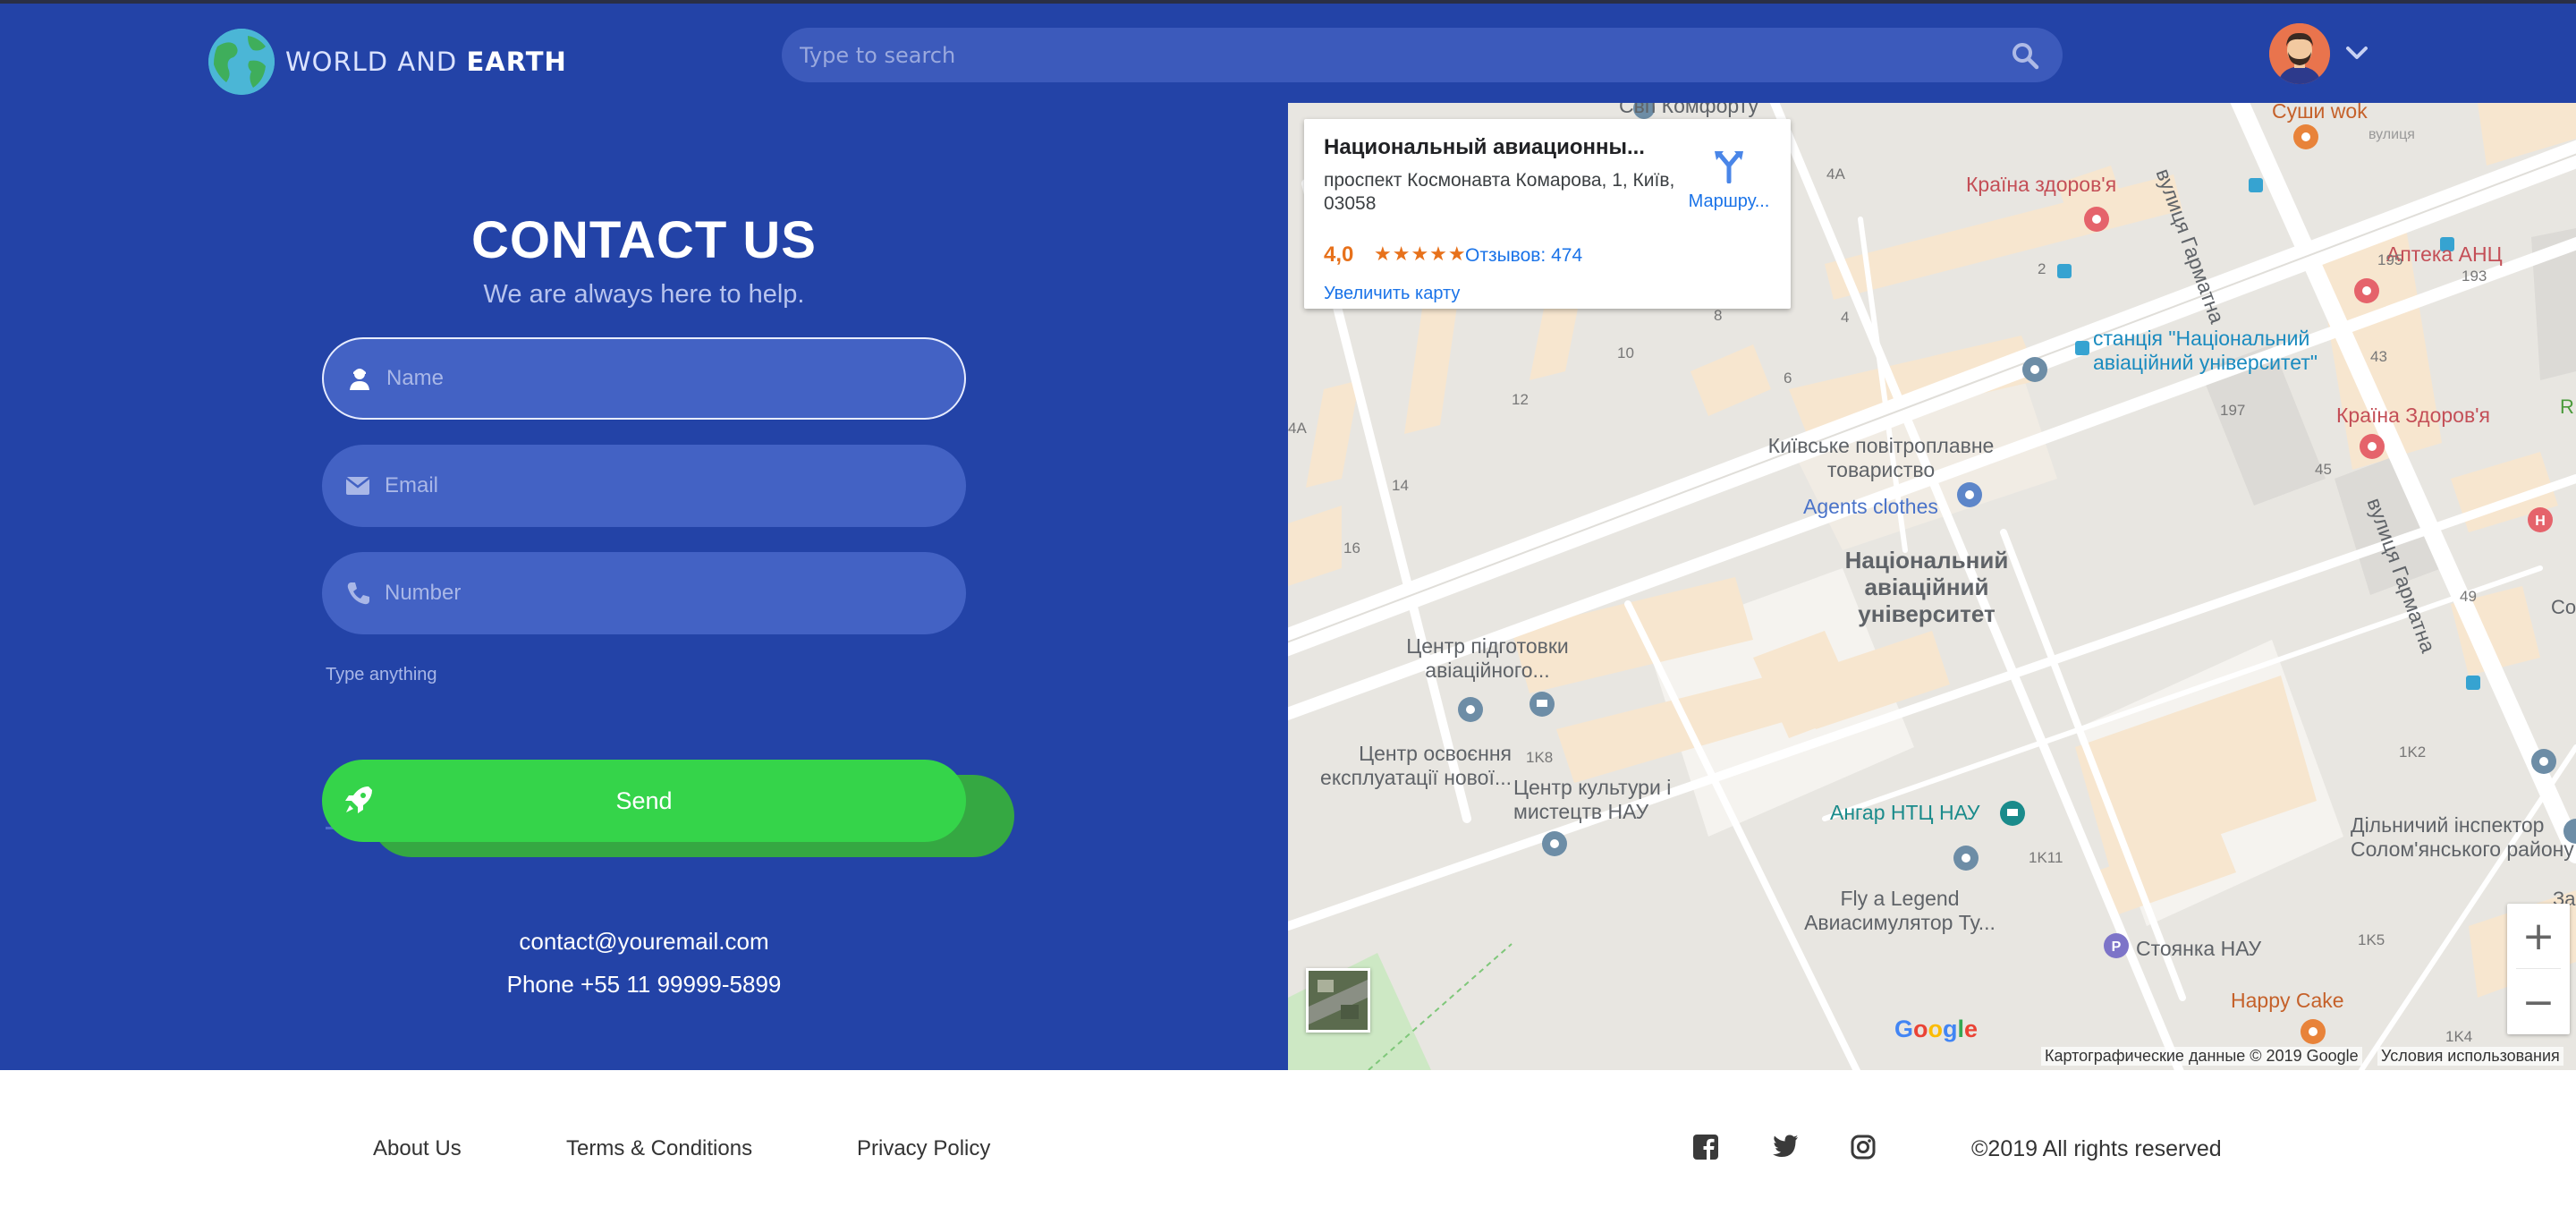 The image size is (2576, 1224). I want to click on map-label: Країна Здоров'я, so click(2413, 416).